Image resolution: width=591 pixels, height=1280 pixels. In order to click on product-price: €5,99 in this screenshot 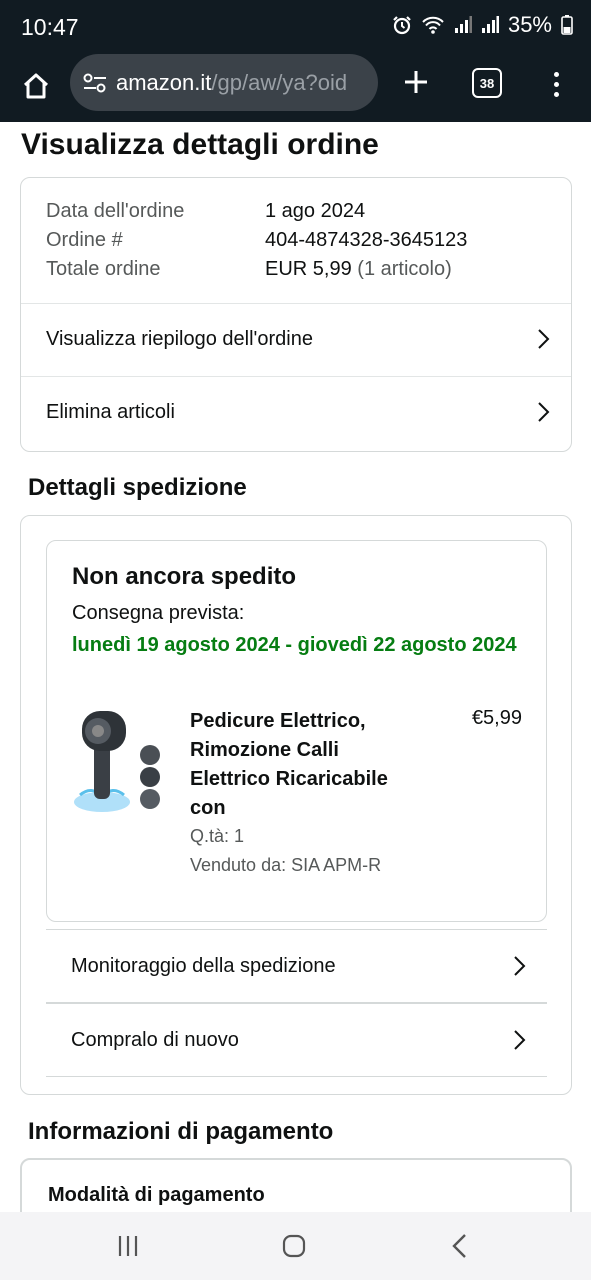, I will do `click(496, 718)`.